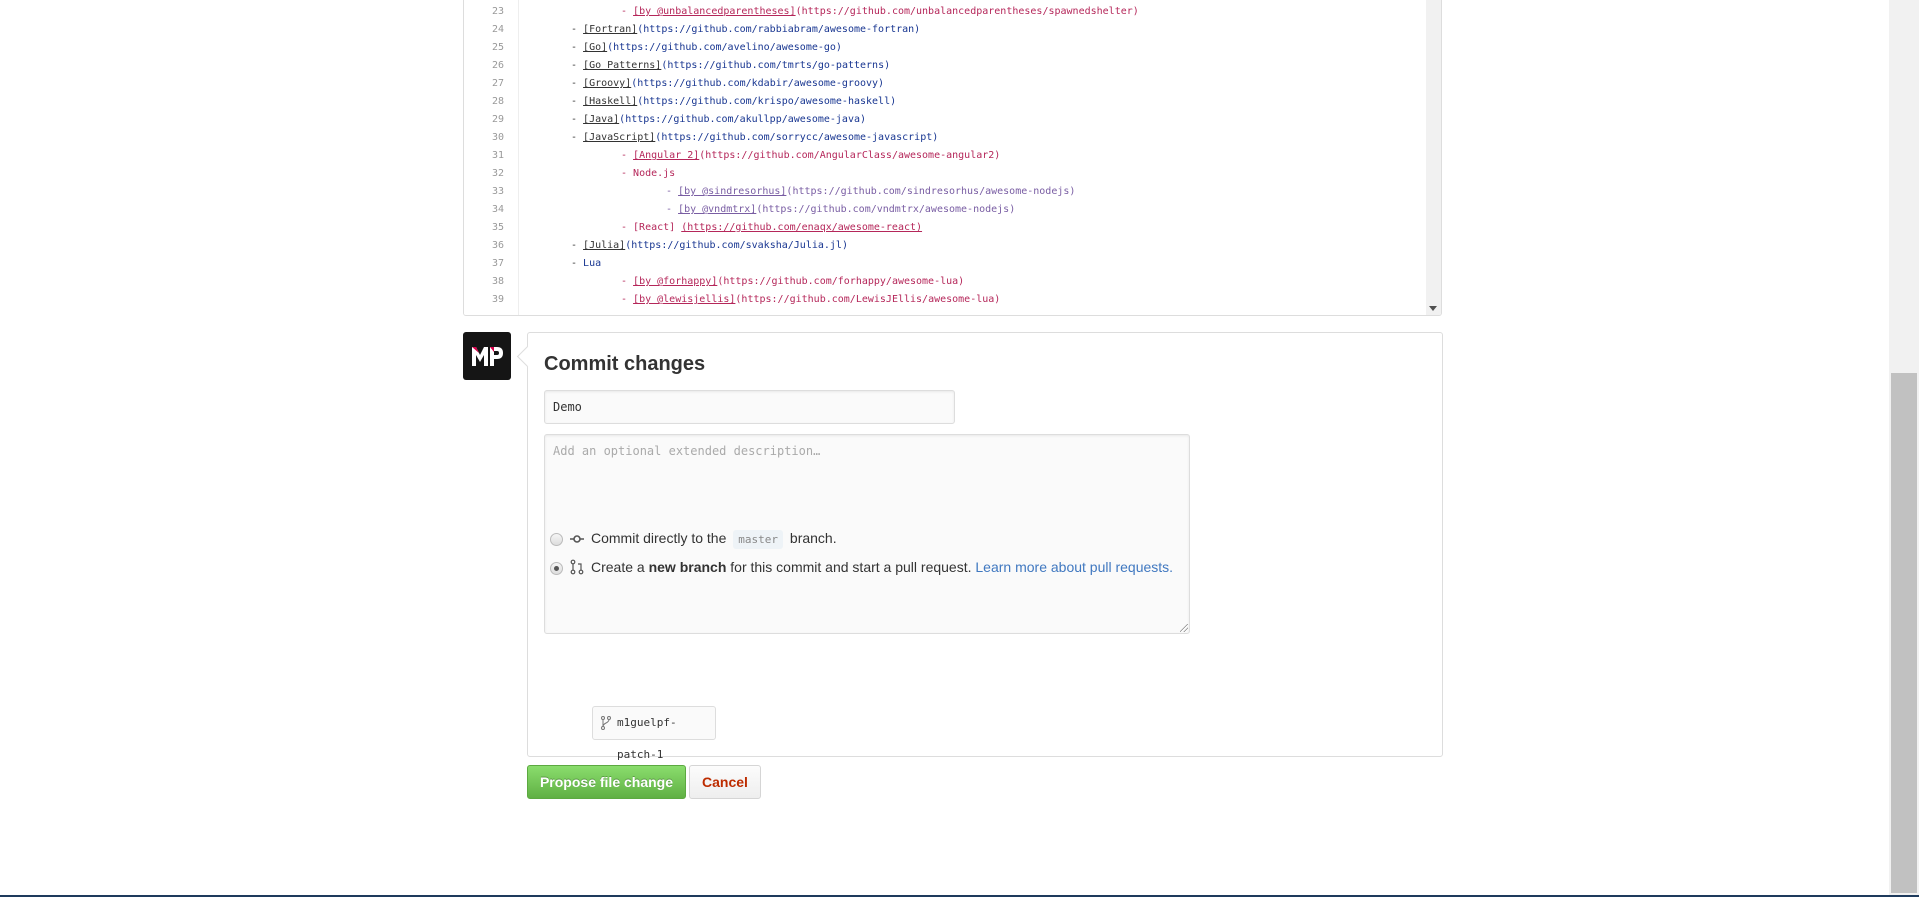 This screenshot has width=1919, height=897. What do you see at coordinates (586, 264) in the screenshot?
I see `code-text: - Lua` at bounding box center [586, 264].